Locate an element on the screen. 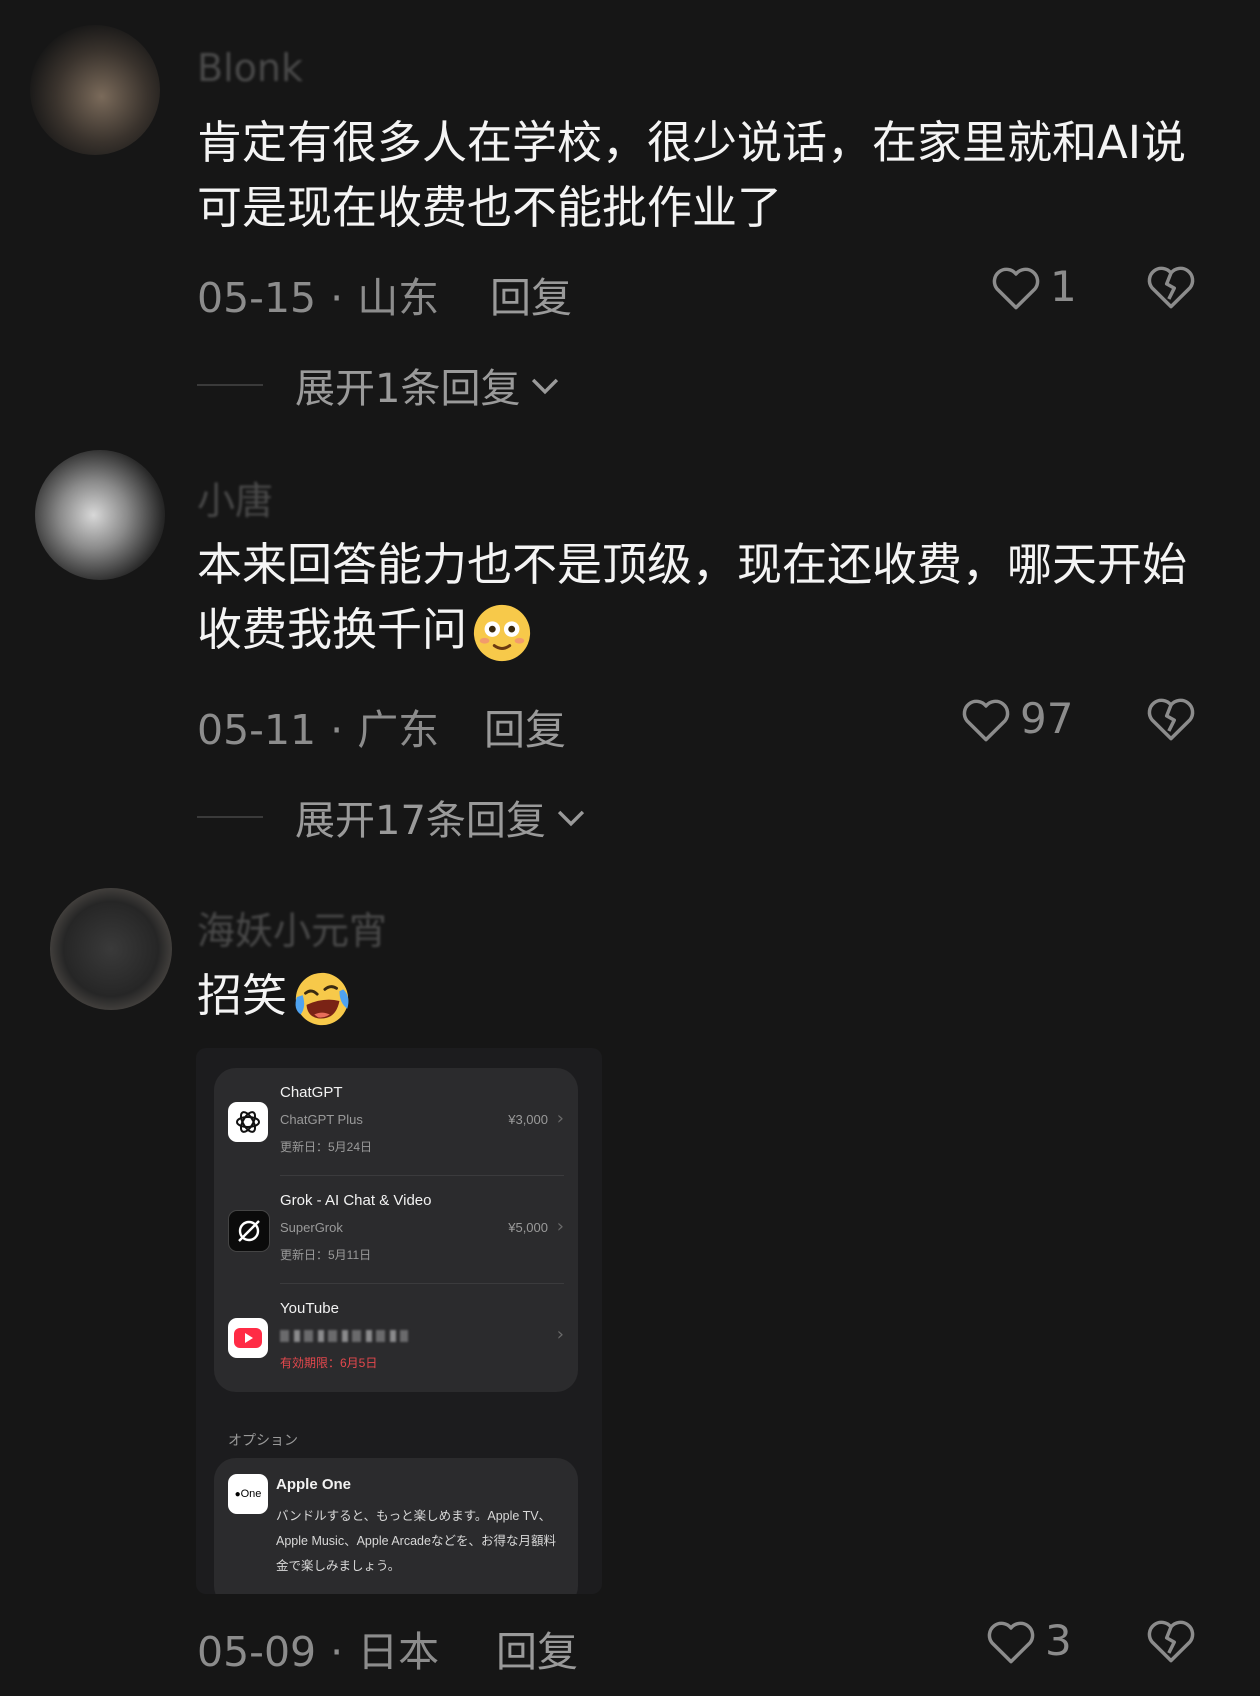 The height and width of the screenshot is (1696, 1260). comment-location: 山东 is located at coordinates (398, 298).